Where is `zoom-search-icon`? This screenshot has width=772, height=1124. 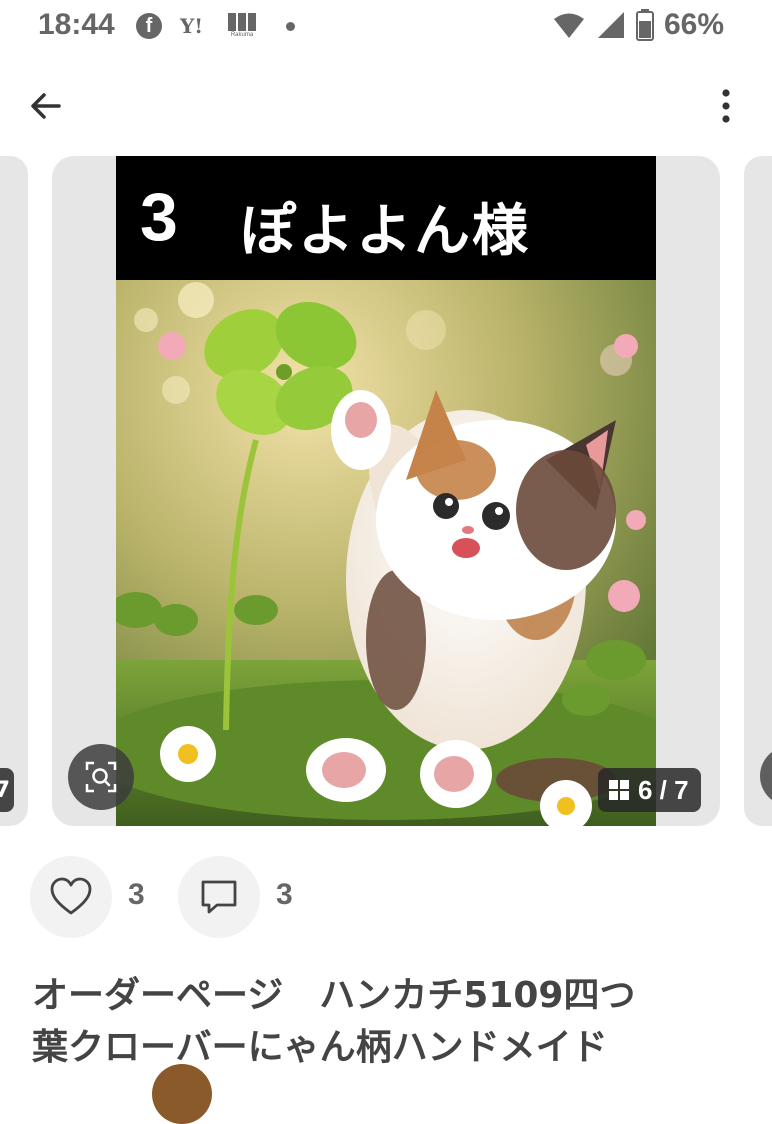 zoom-search-icon is located at coordinates (101, 777).